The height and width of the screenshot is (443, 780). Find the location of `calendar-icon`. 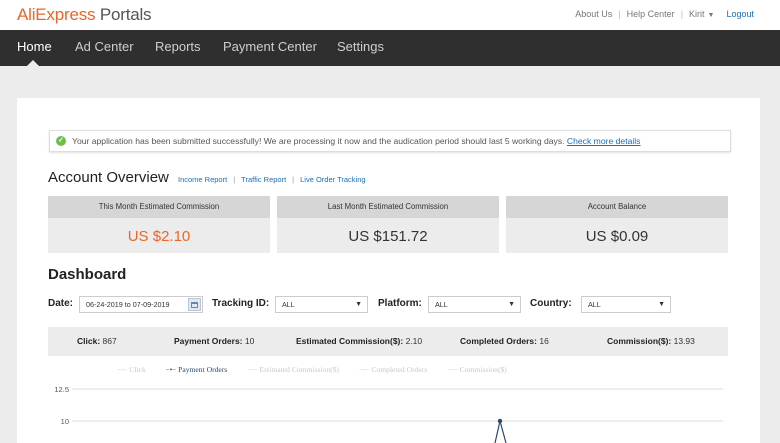

calendar-icon is located at coordinates (194, 304).